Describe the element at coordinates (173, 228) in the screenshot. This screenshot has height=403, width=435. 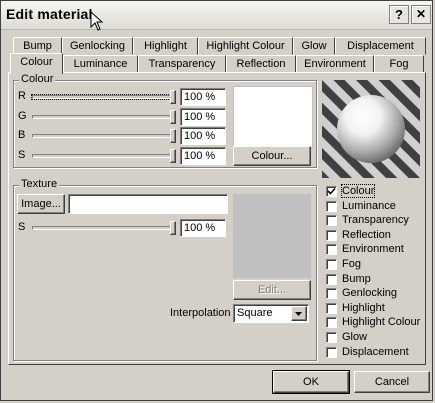
I see `texture-s-thumb` at that location.